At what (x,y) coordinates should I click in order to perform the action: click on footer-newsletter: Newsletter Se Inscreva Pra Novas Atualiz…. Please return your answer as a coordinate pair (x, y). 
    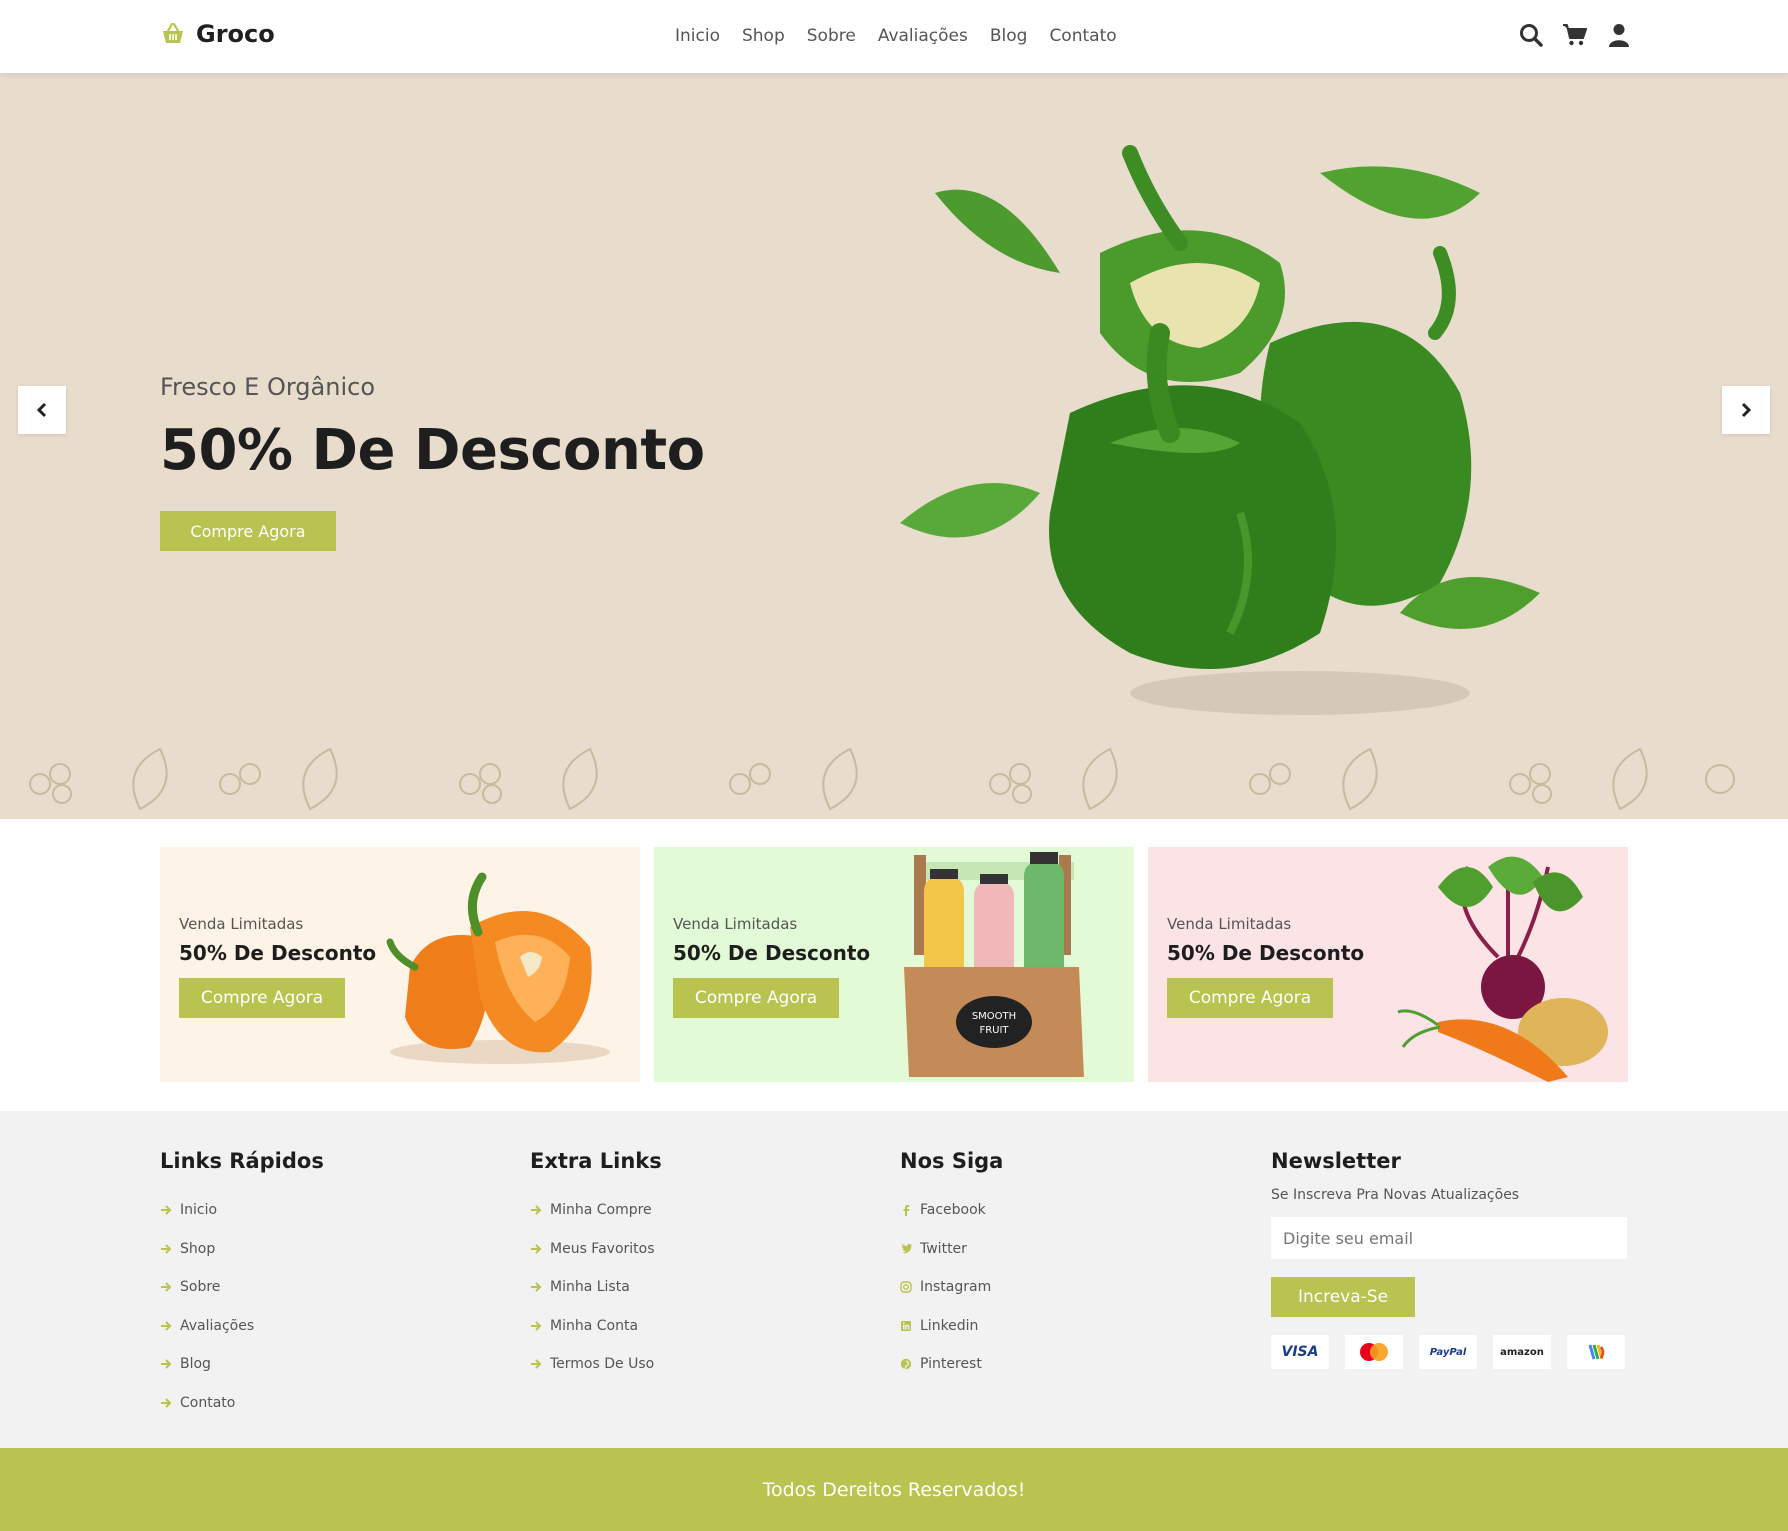
    Looking at the image, I should click on (1449, 1259).